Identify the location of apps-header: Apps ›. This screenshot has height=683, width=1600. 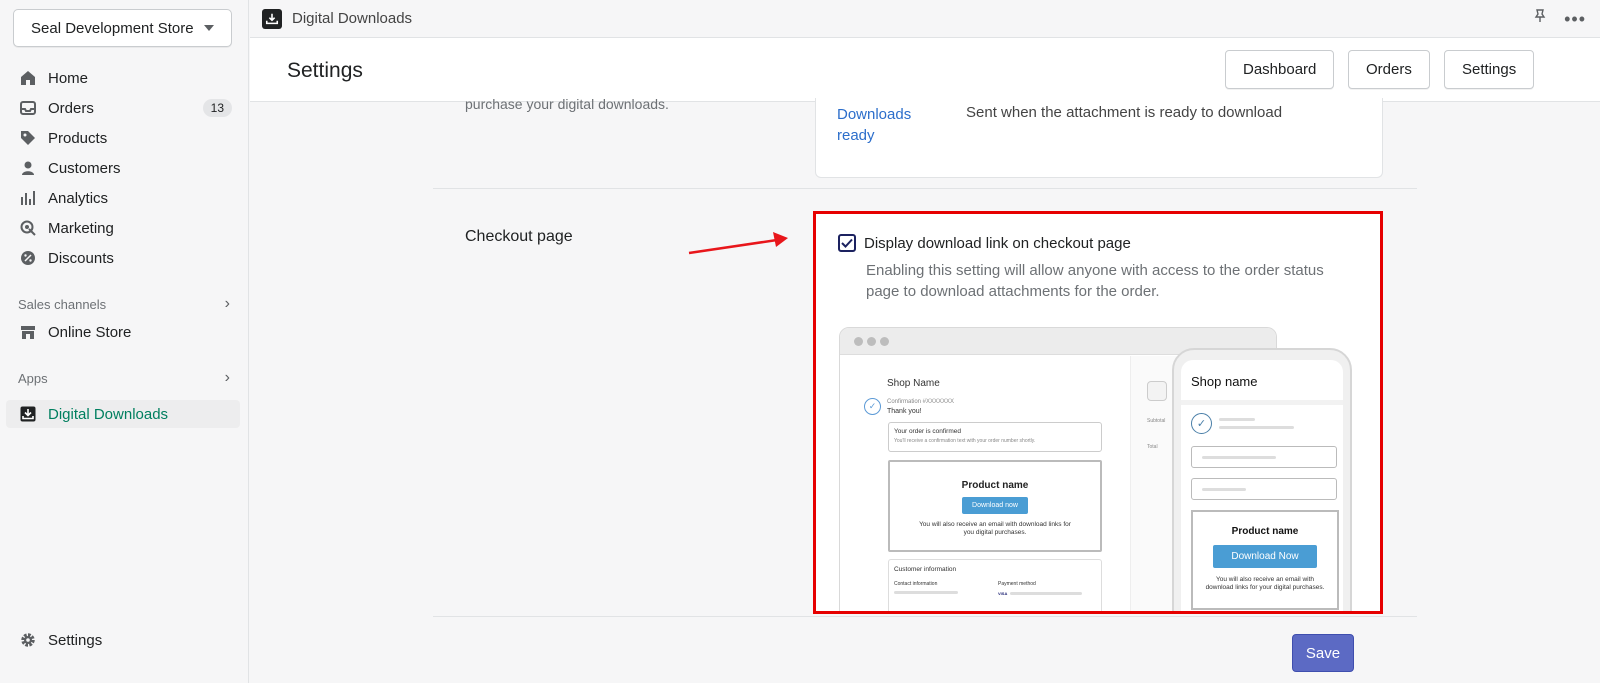
(124, 378).